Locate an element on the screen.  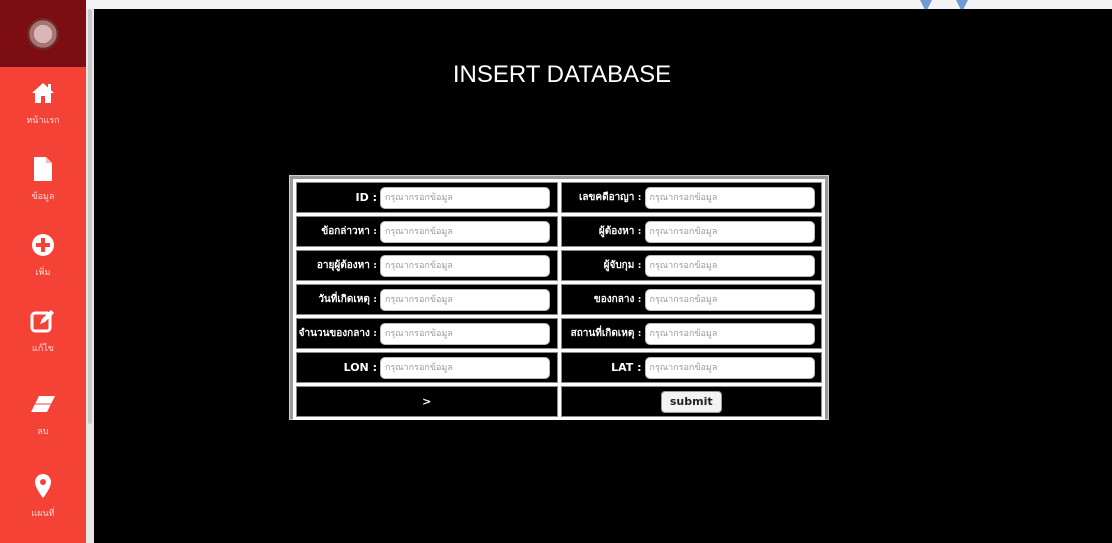
sidebar-item-data: ข้อมูล is located at coordinates (43, 180).